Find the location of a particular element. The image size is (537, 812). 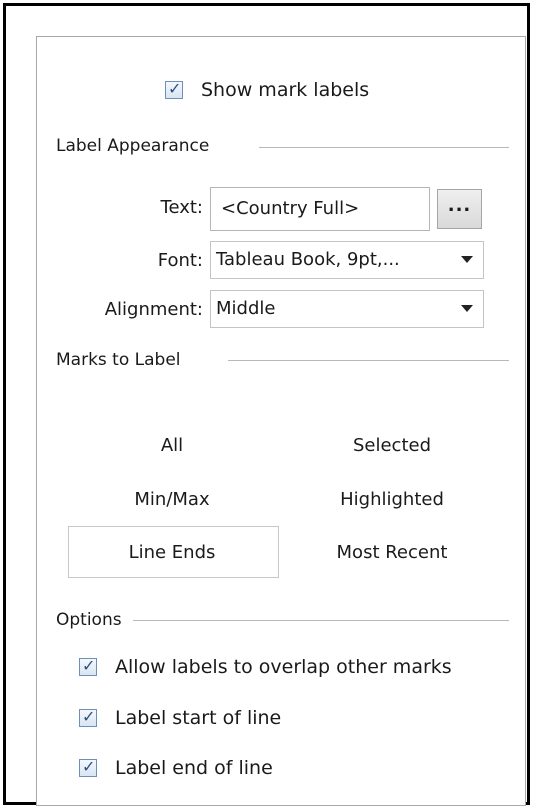

allow-overlap-label: Allow labels to overlap other marks is located at coordinates (283, 667).